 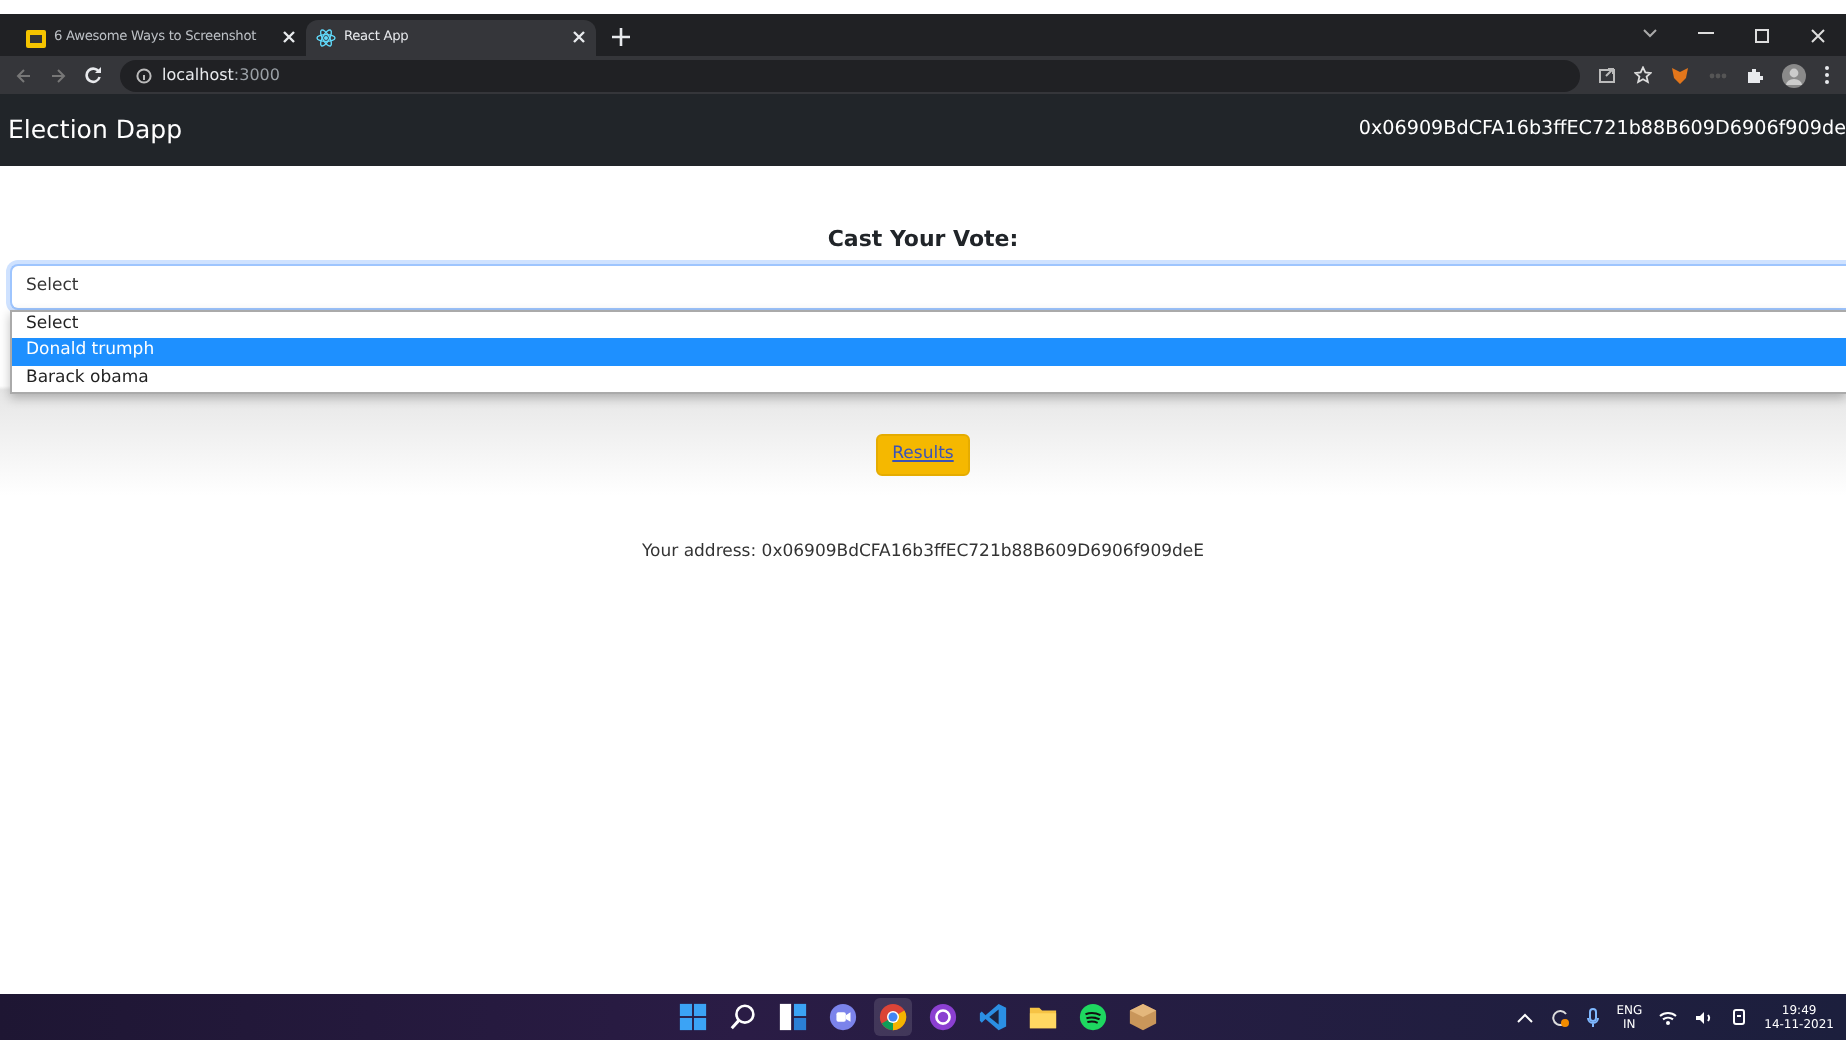 I want to click on battery-icon, so click(x=1739, y=1017).